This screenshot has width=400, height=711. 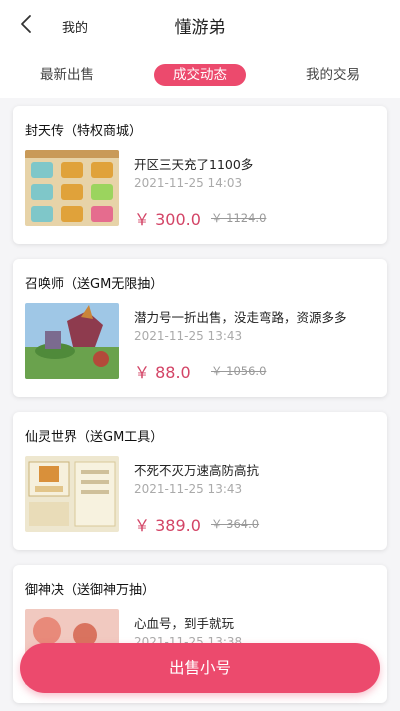 What do you see at coordinates (235, 524) in the screenshot?
I see `item-original-price: ￥ 364.0` at bounding box center [235, 524].